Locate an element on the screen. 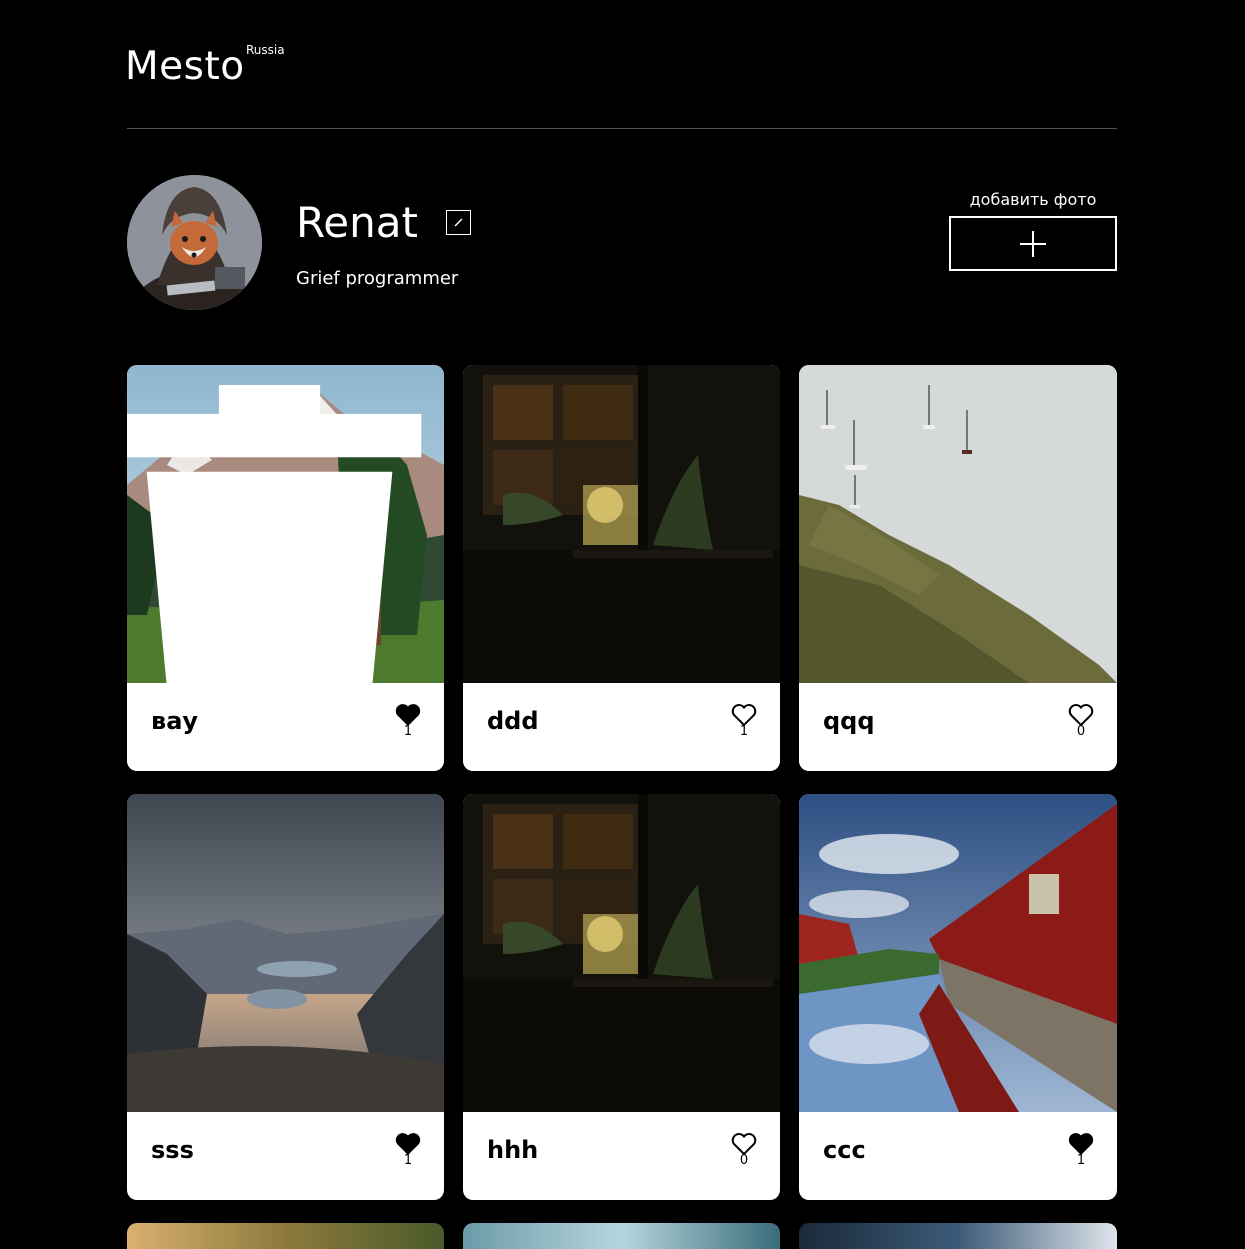 This screenshot has width=1245, height=1249. card: вау 1 is located at coordinates (285, 568).